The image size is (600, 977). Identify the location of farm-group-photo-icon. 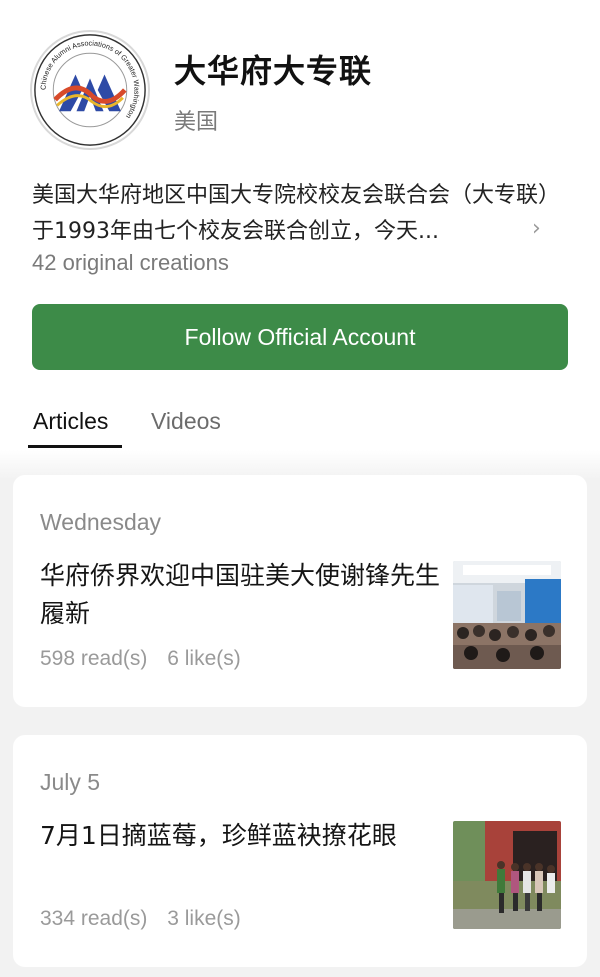
(507, 875).